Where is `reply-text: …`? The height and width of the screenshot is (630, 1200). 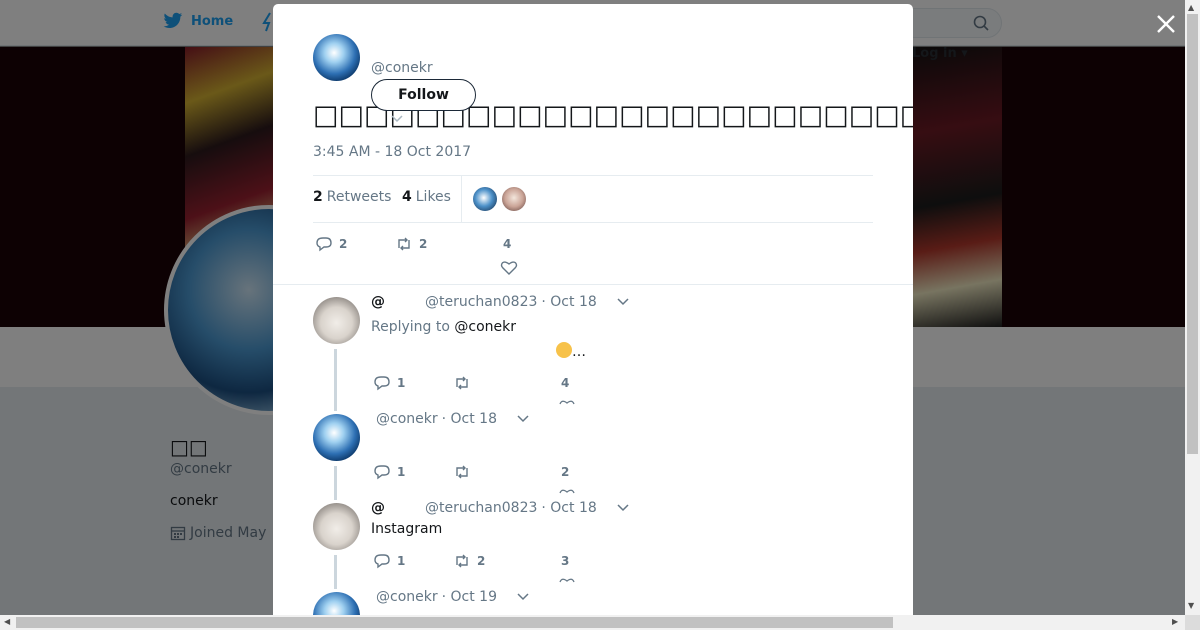 reply-text: … is located at coordinates (571, 351).